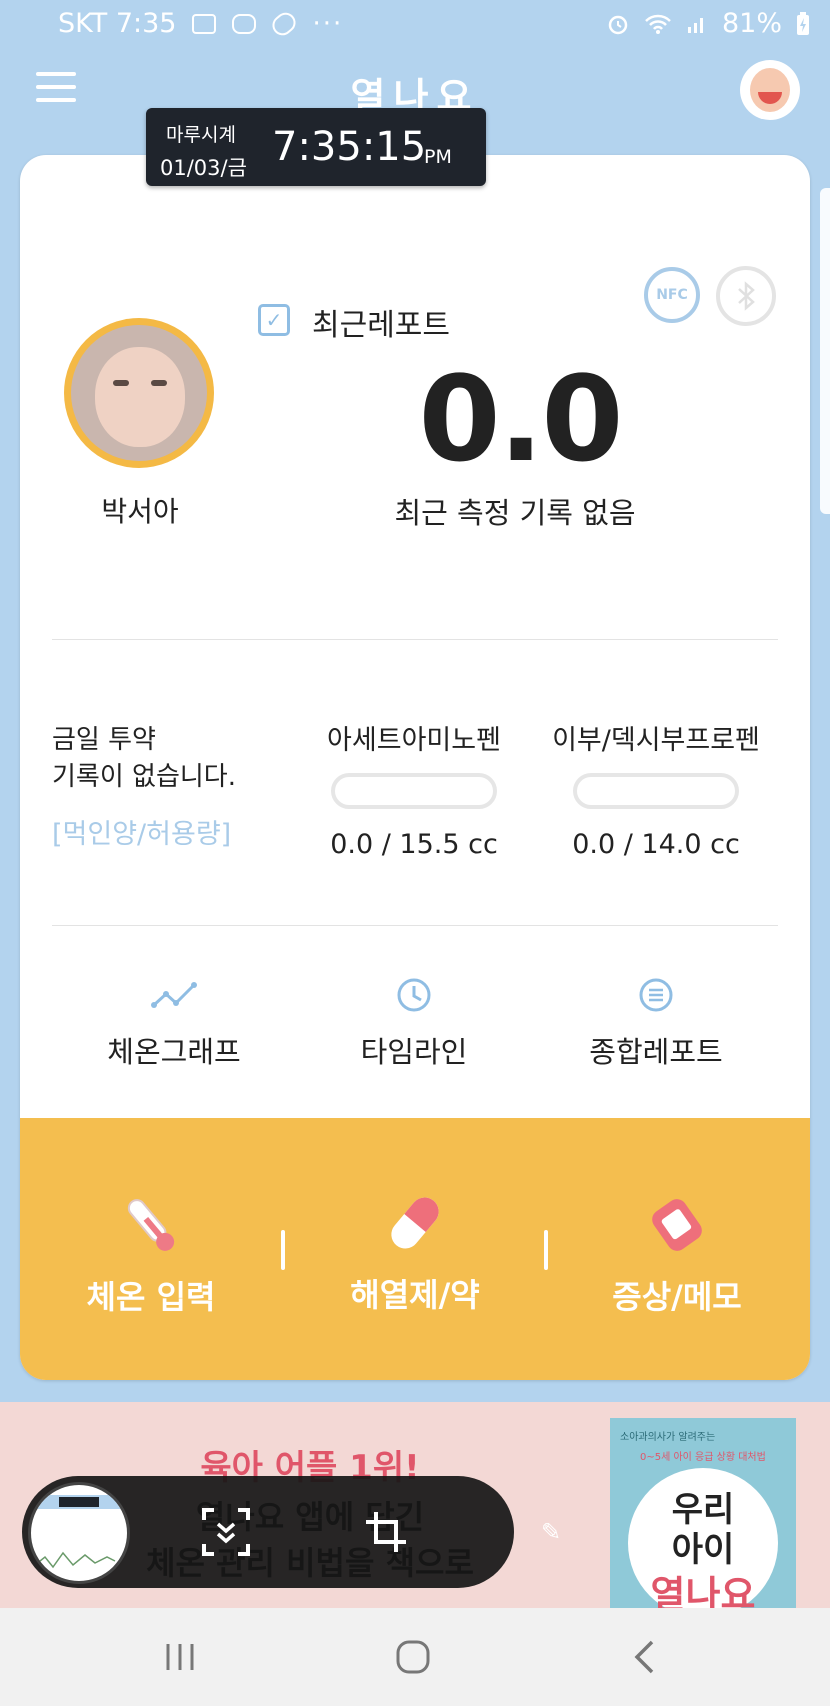  Describe the element at coordinates (141, 831) in the screenshot. I see `dose-allowance-link: [먹인양/허용량]` at that location.